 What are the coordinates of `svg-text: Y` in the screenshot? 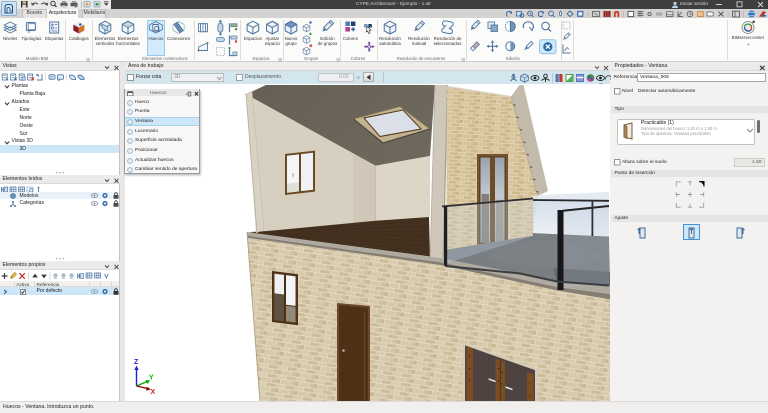 It's located at (151, 378).